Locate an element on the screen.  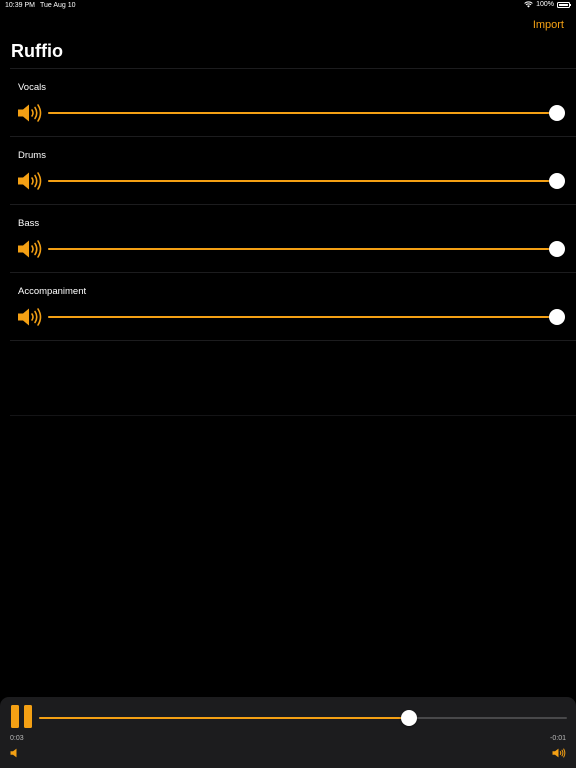
elapsed-time: 0:03 is located at coordinates (17, 738).